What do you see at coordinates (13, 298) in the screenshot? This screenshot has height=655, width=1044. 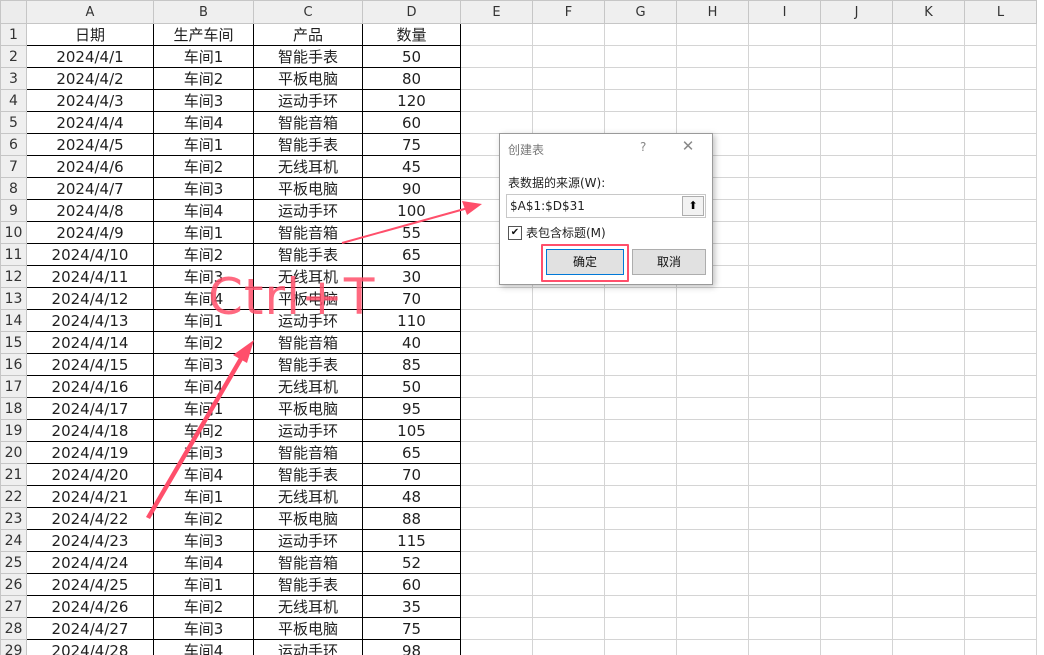 I see `row-header: 13` at bounding box center [13, 298].